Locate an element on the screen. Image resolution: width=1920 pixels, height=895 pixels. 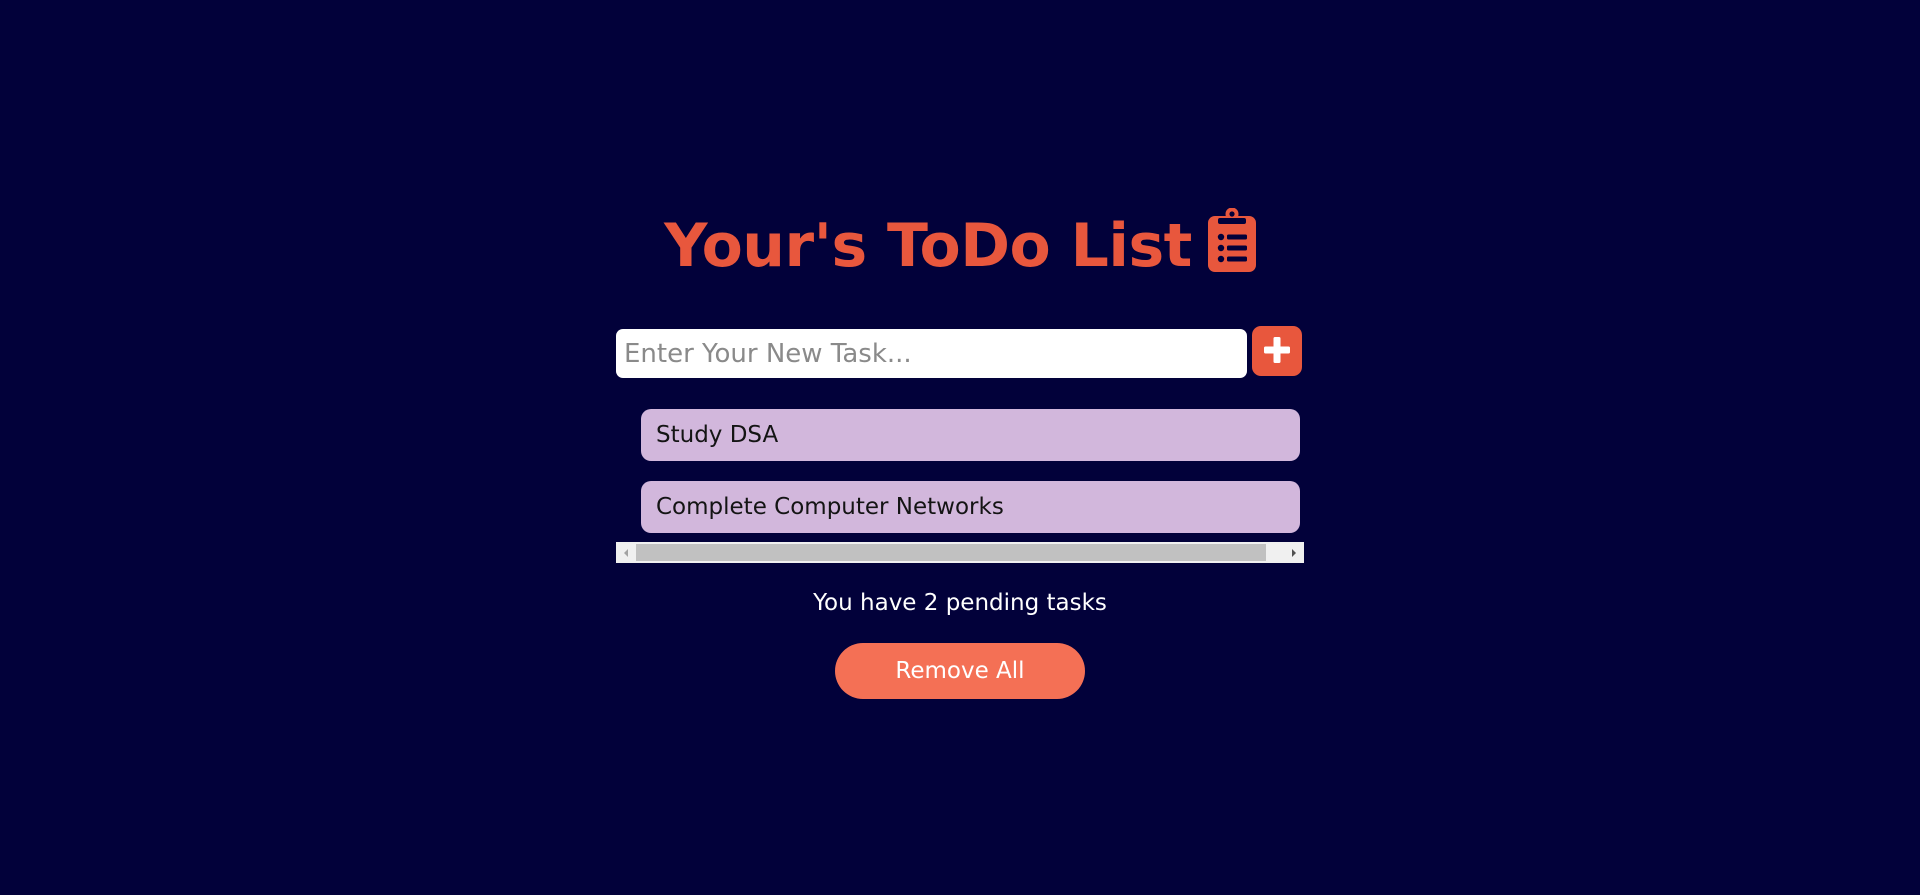
task-item: Complete Computer Networks is located at coordinates (970, 507).